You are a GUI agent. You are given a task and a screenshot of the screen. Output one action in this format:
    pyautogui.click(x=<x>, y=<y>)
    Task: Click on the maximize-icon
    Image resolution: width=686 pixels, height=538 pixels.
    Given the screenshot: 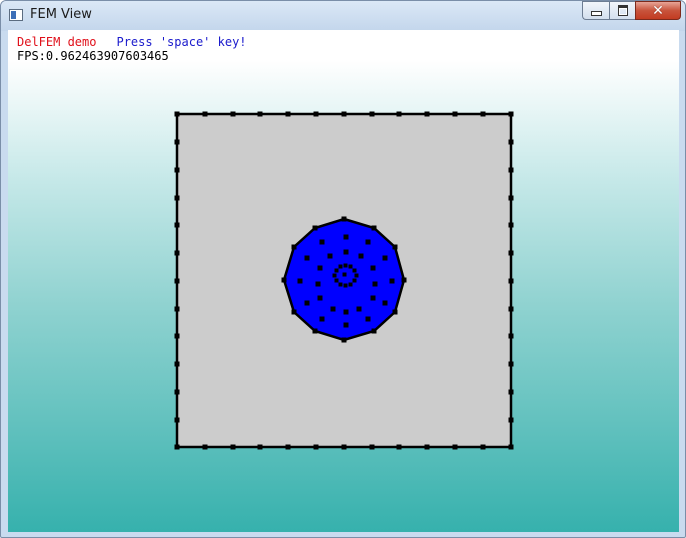 What is the action you would take?
    pyautogui.click(x=622, y=10)
    